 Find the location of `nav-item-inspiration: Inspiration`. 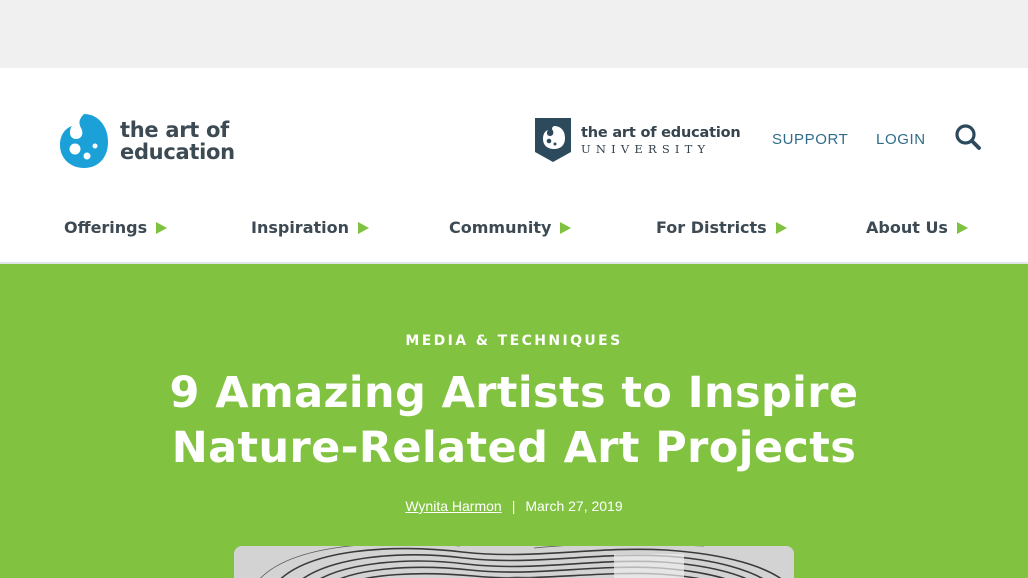

nav-item-inspiration: Inspiration is located at coordinates (310, 227).